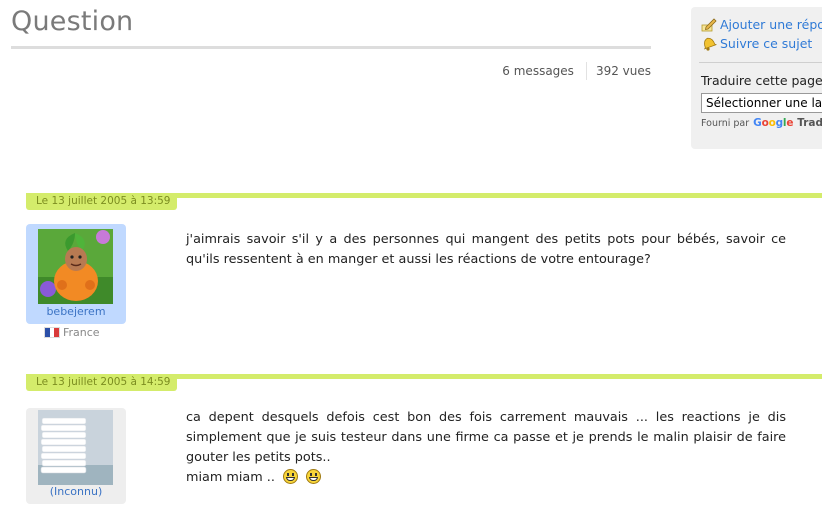  I want to click on user-country: France, so click(72, 332).